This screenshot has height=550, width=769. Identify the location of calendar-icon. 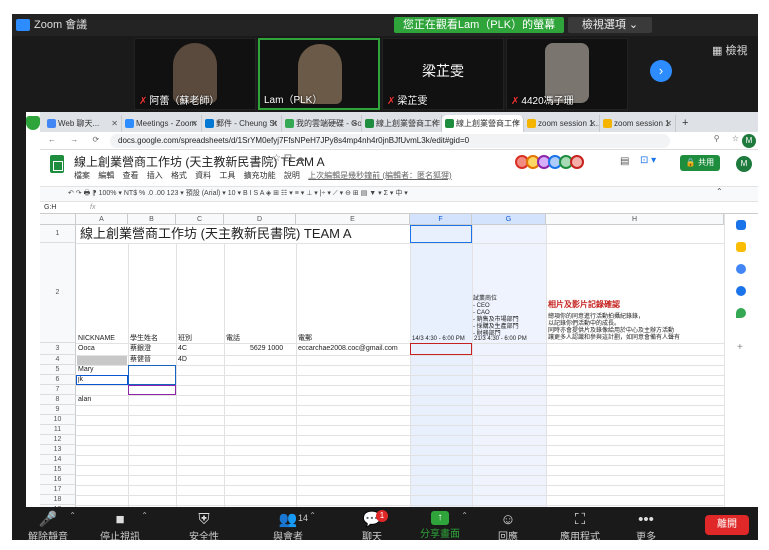
(741, 225).